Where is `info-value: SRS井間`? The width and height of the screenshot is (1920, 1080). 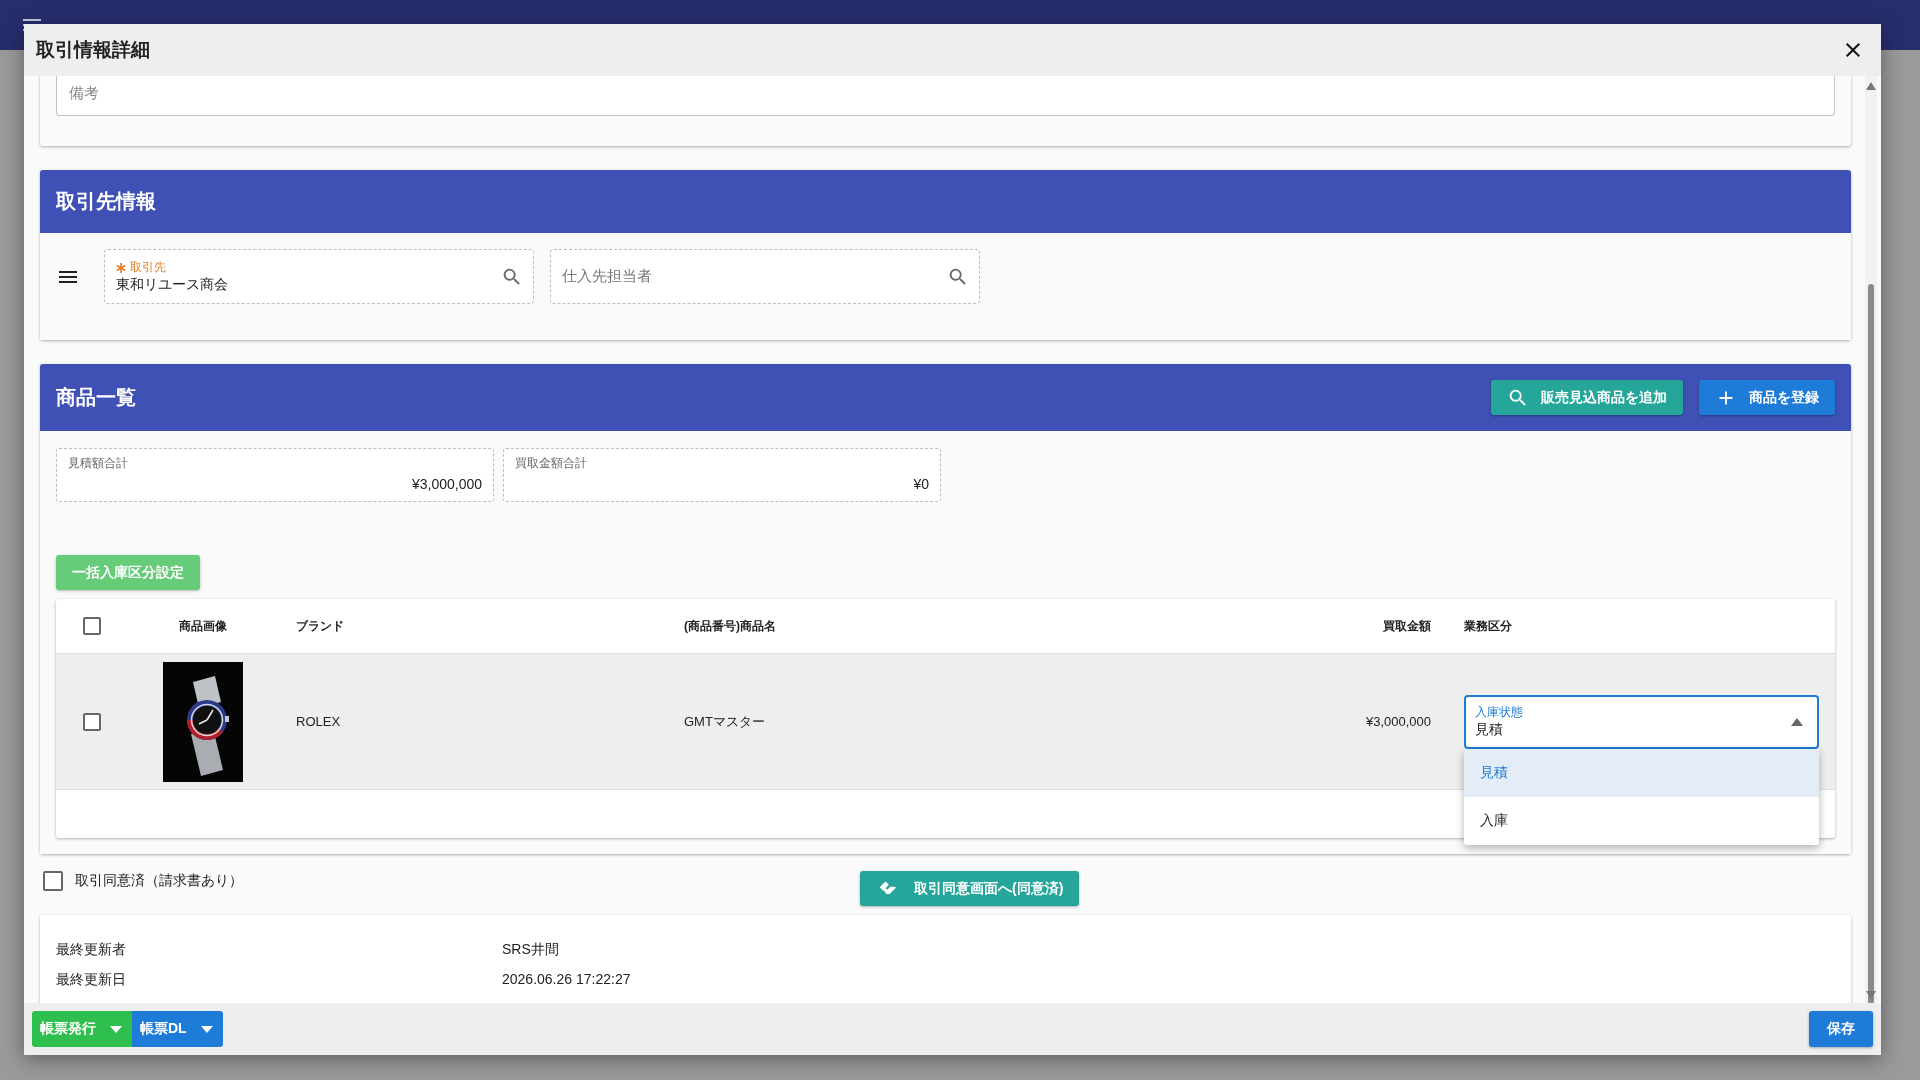
info-value: SRS井間 is located at coordinates (531, 950).